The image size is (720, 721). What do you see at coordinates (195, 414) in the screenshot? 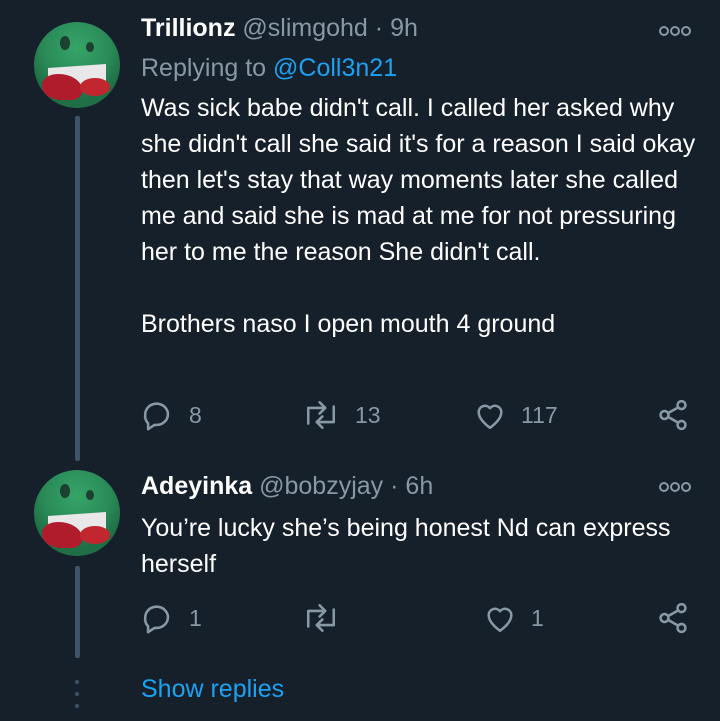
I see `reply-count: 8` at bounding box center [195, 414].